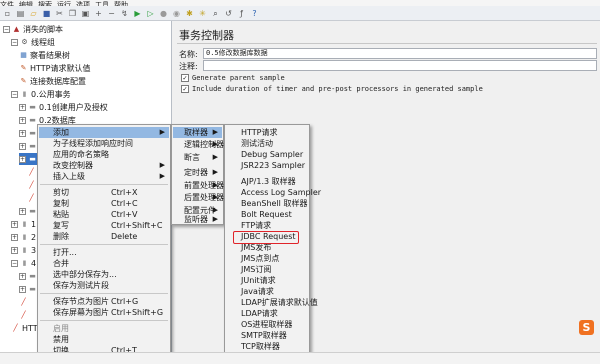  I want to click on sampler-menu-item: SMTP取样器, so click(267, 335).